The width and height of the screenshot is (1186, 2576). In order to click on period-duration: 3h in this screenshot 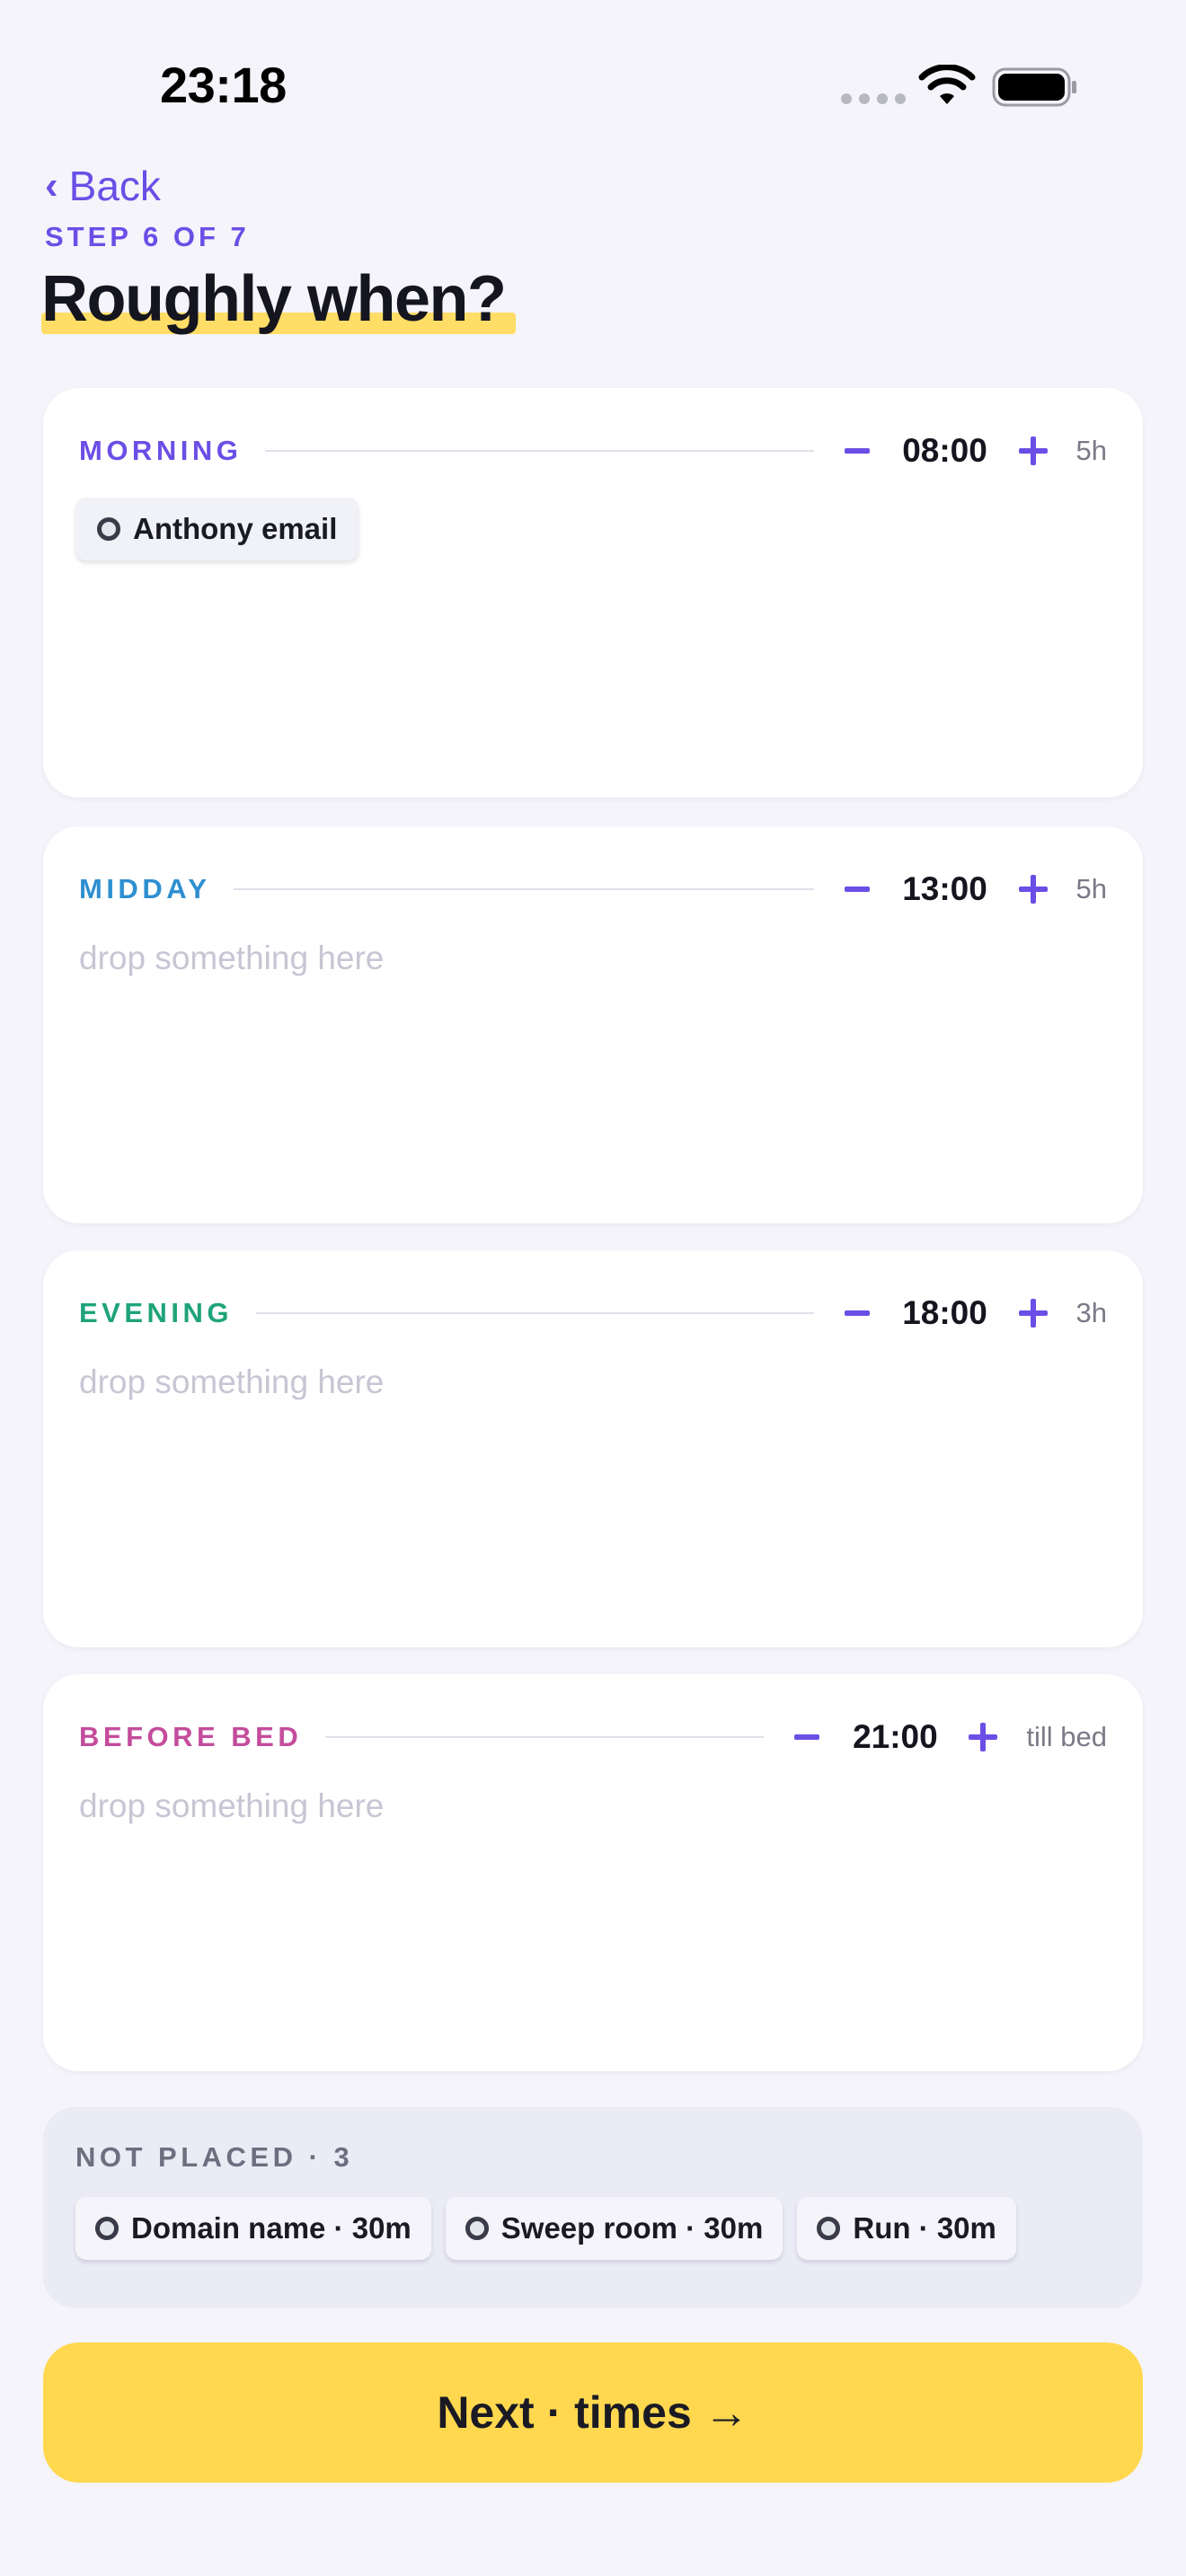, I will do `click(1091, 1312)`.